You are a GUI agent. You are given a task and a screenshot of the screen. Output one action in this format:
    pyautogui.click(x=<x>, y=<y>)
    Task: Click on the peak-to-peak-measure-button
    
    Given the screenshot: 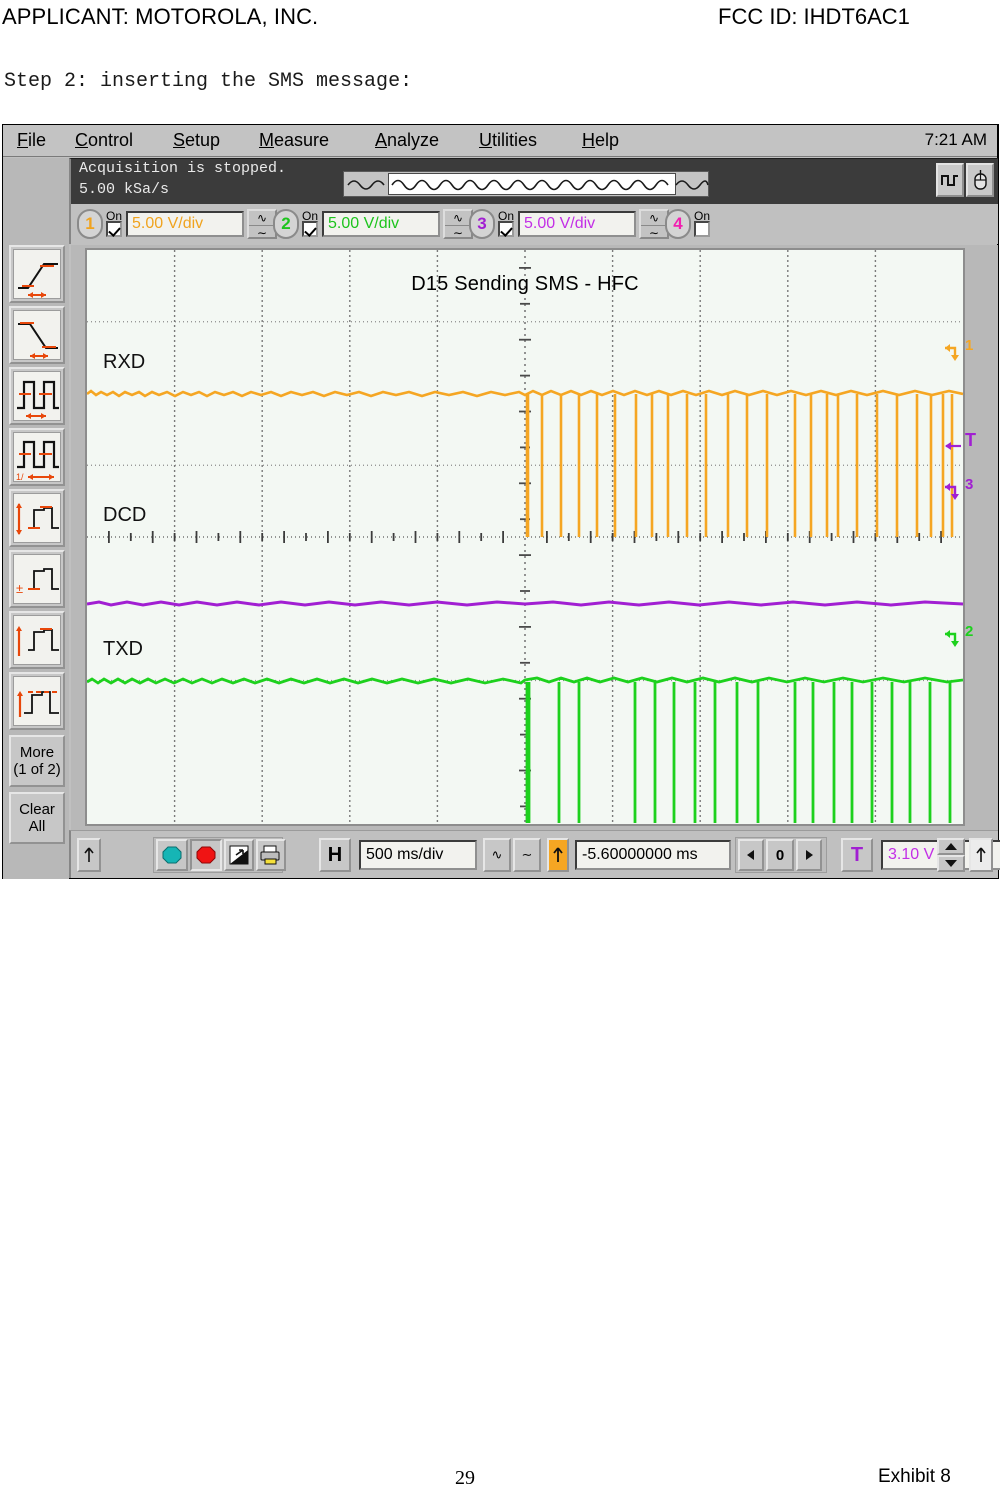 What is the action you would take?
    pyautogui.click(x=37, y=518)
    